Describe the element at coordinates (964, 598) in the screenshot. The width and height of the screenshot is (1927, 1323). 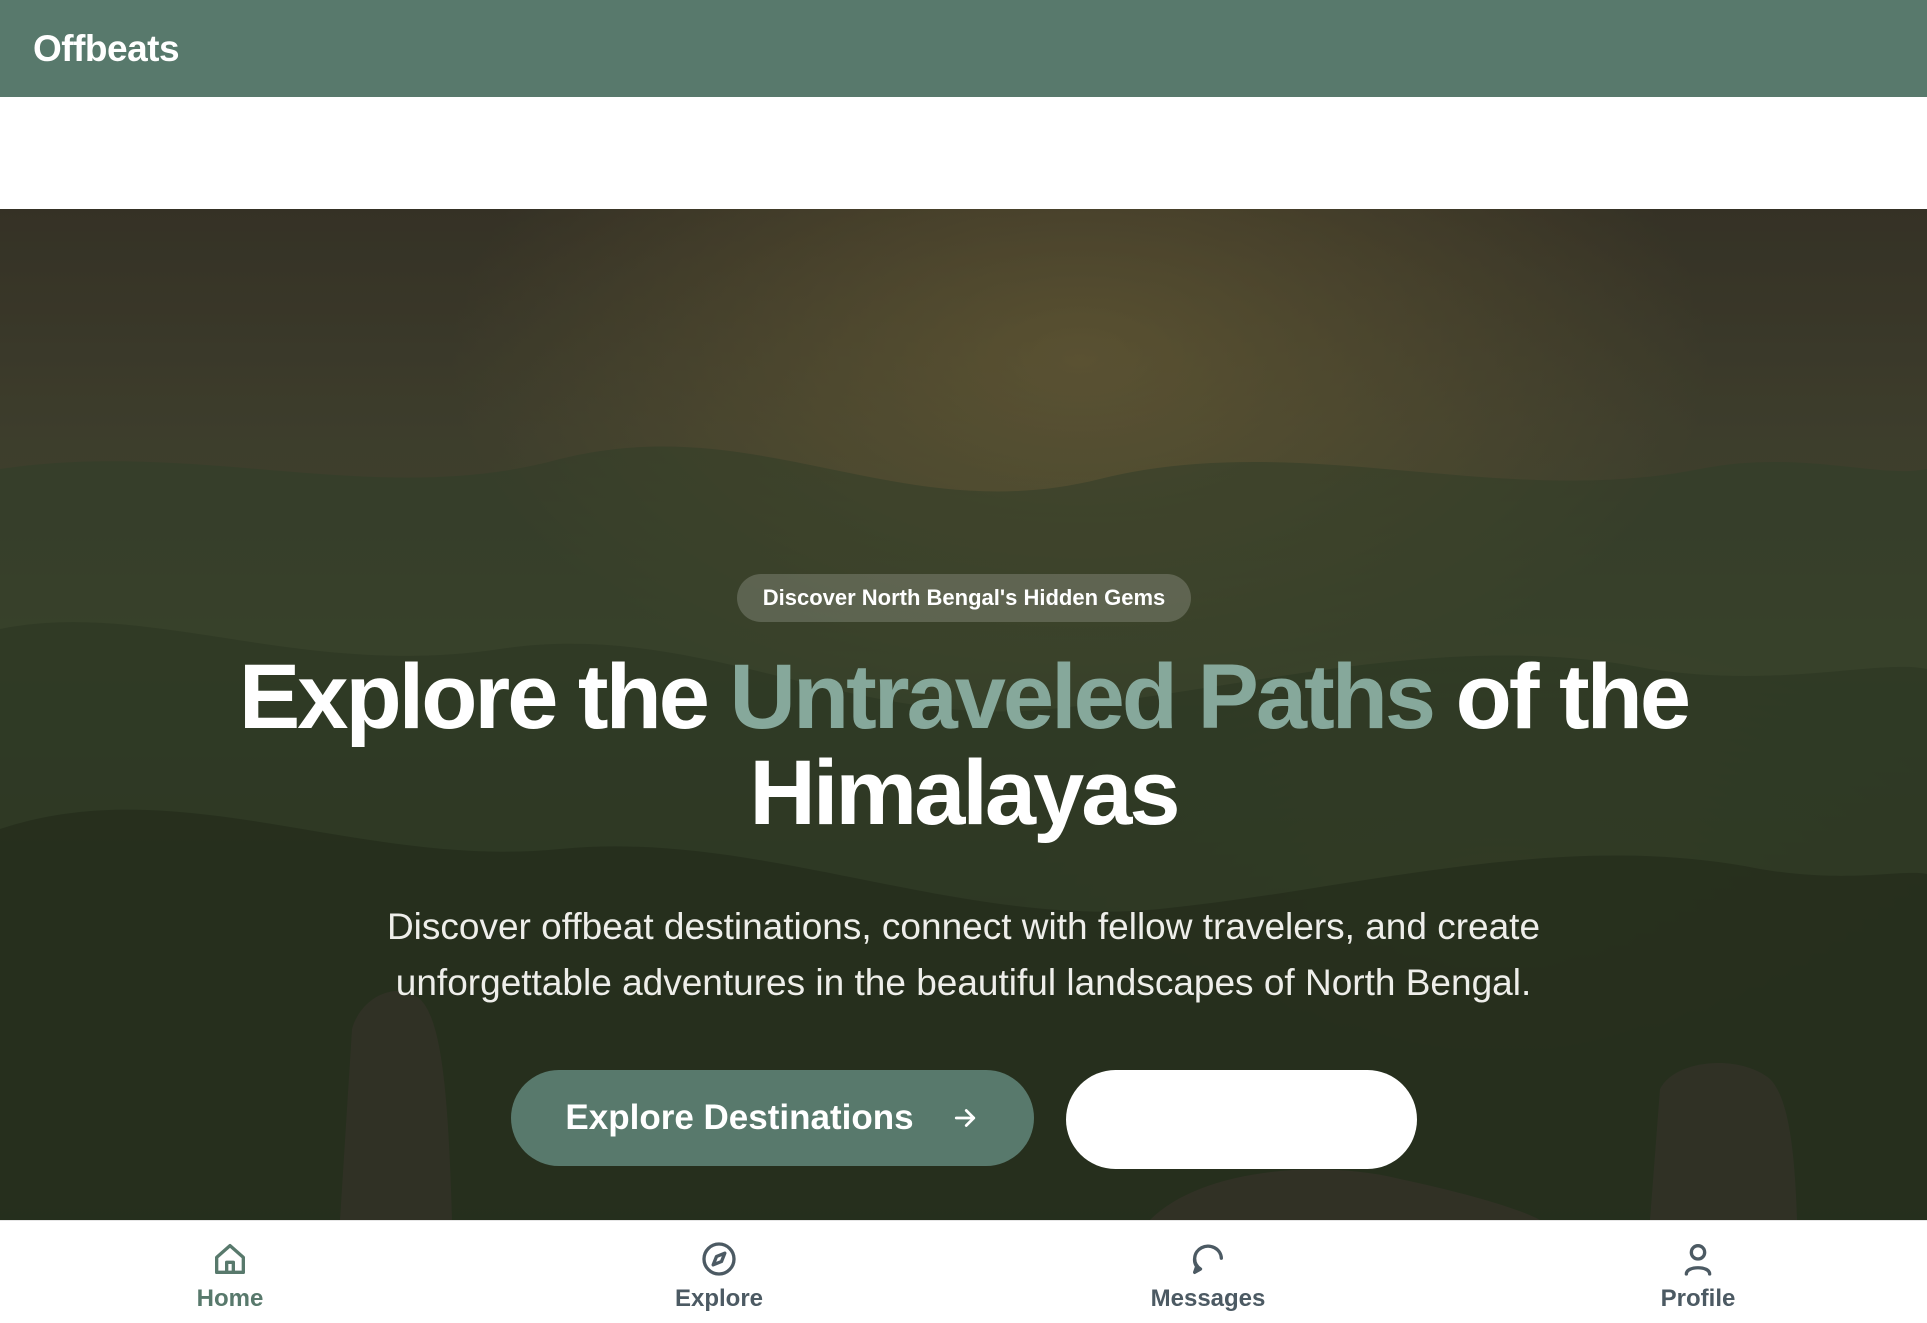
I see `hero-badge: Discover North Bengal's Hidden Gems` at that location.